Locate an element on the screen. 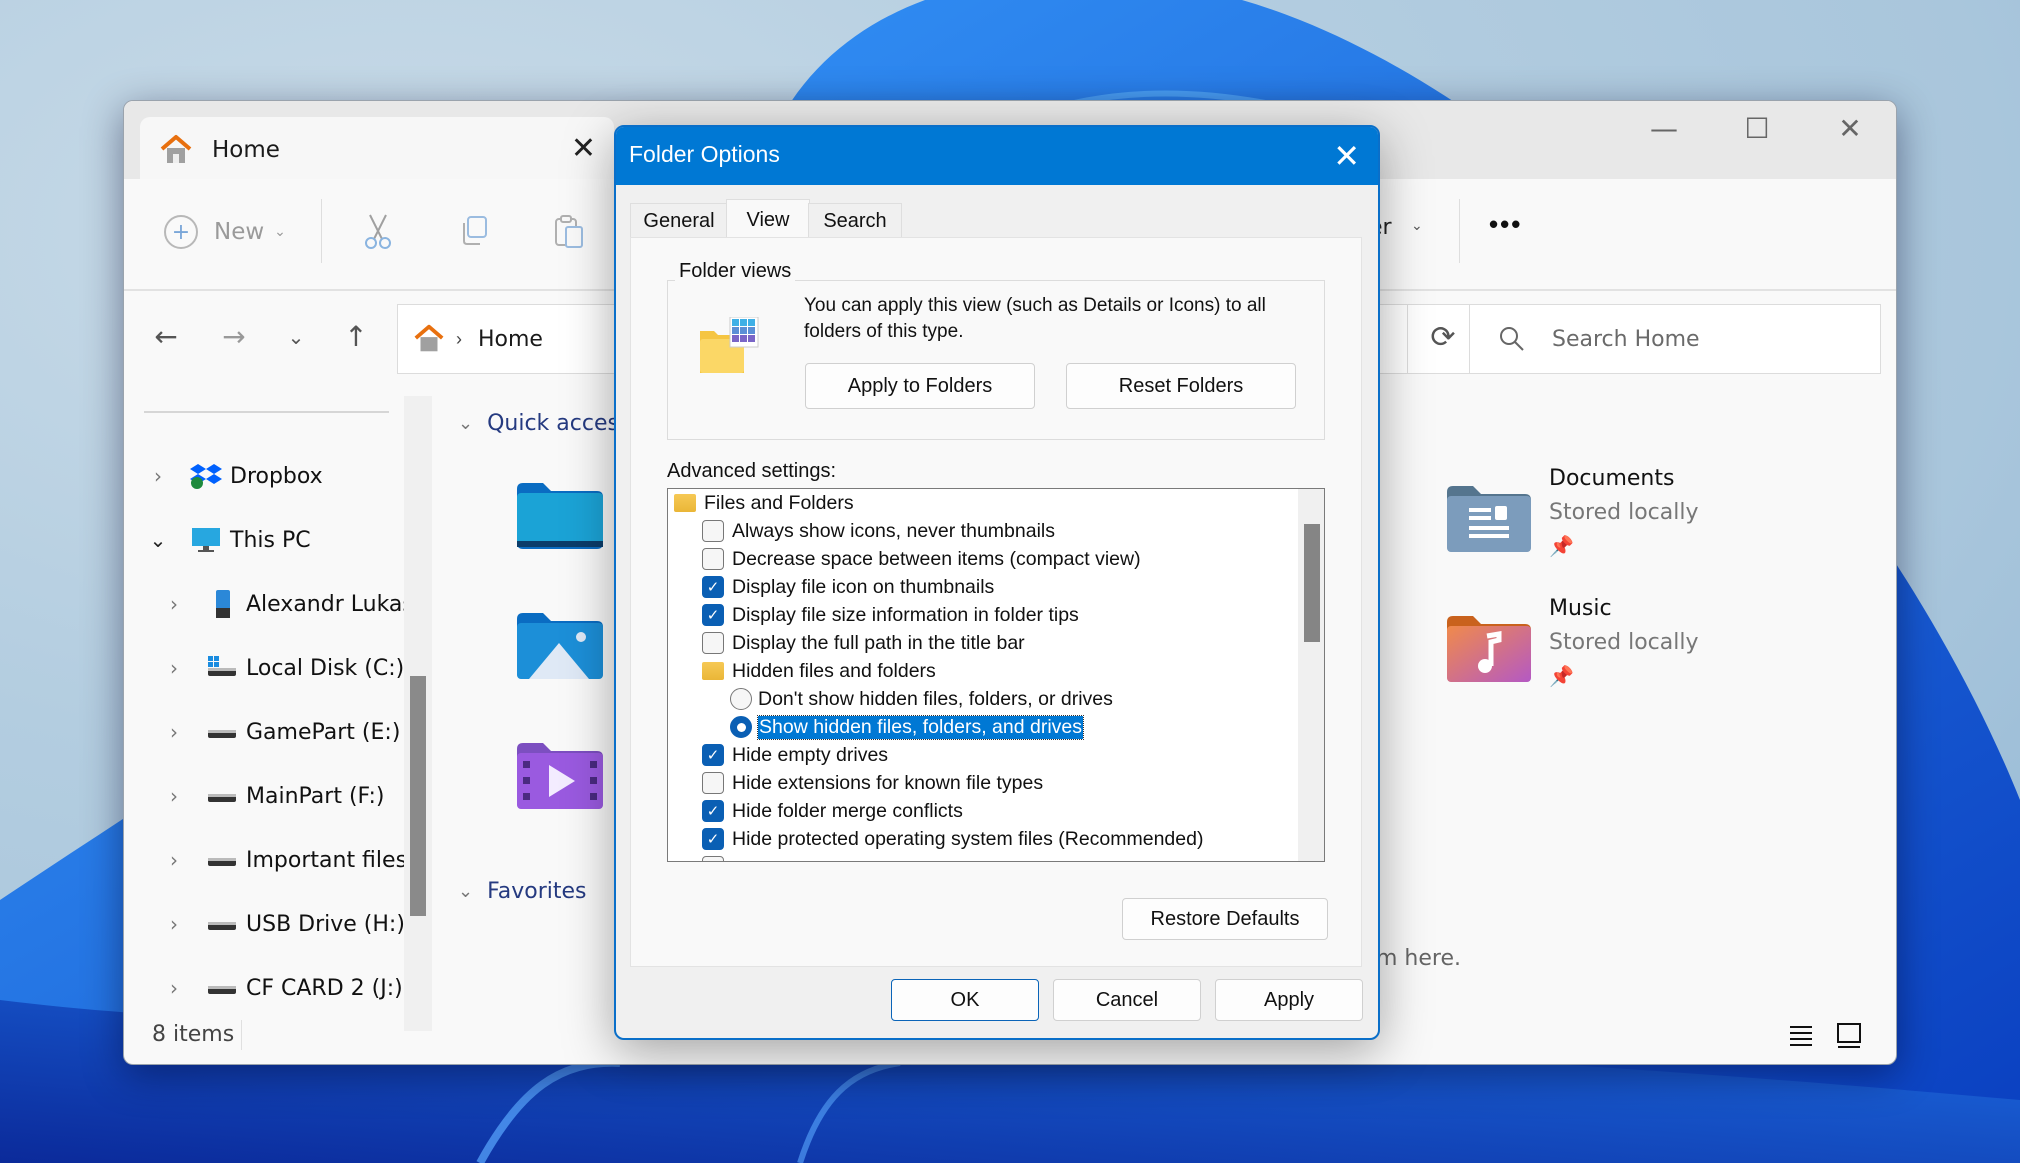 This screenshot has height=1163, width=2020. restore-defaults-button: Restore Defaults is located at coordinates (1225, 919).